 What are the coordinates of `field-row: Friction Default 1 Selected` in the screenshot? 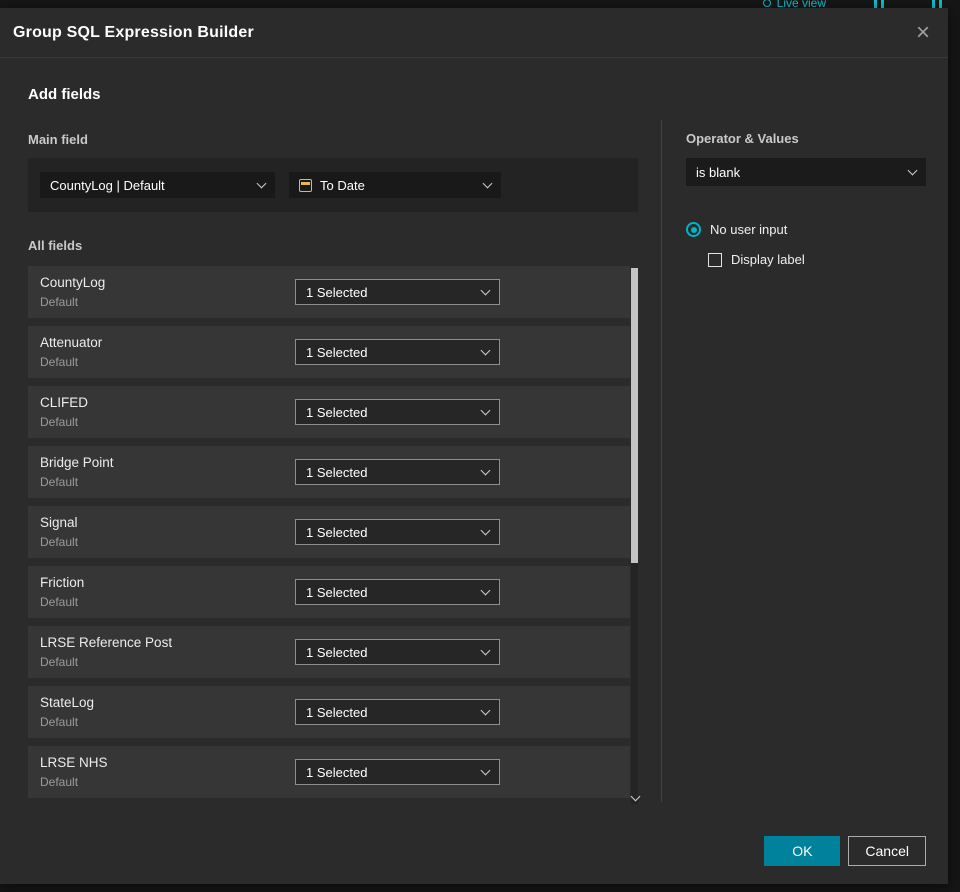 It's located at (329, 592).